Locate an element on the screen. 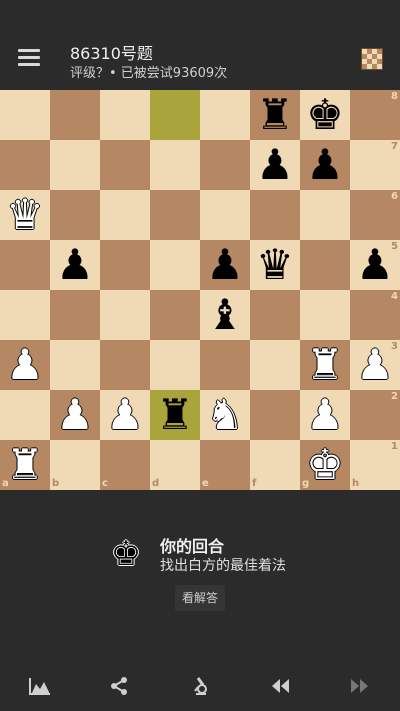  square-h5: 5 ♟ is located at coordinates (375, 265).